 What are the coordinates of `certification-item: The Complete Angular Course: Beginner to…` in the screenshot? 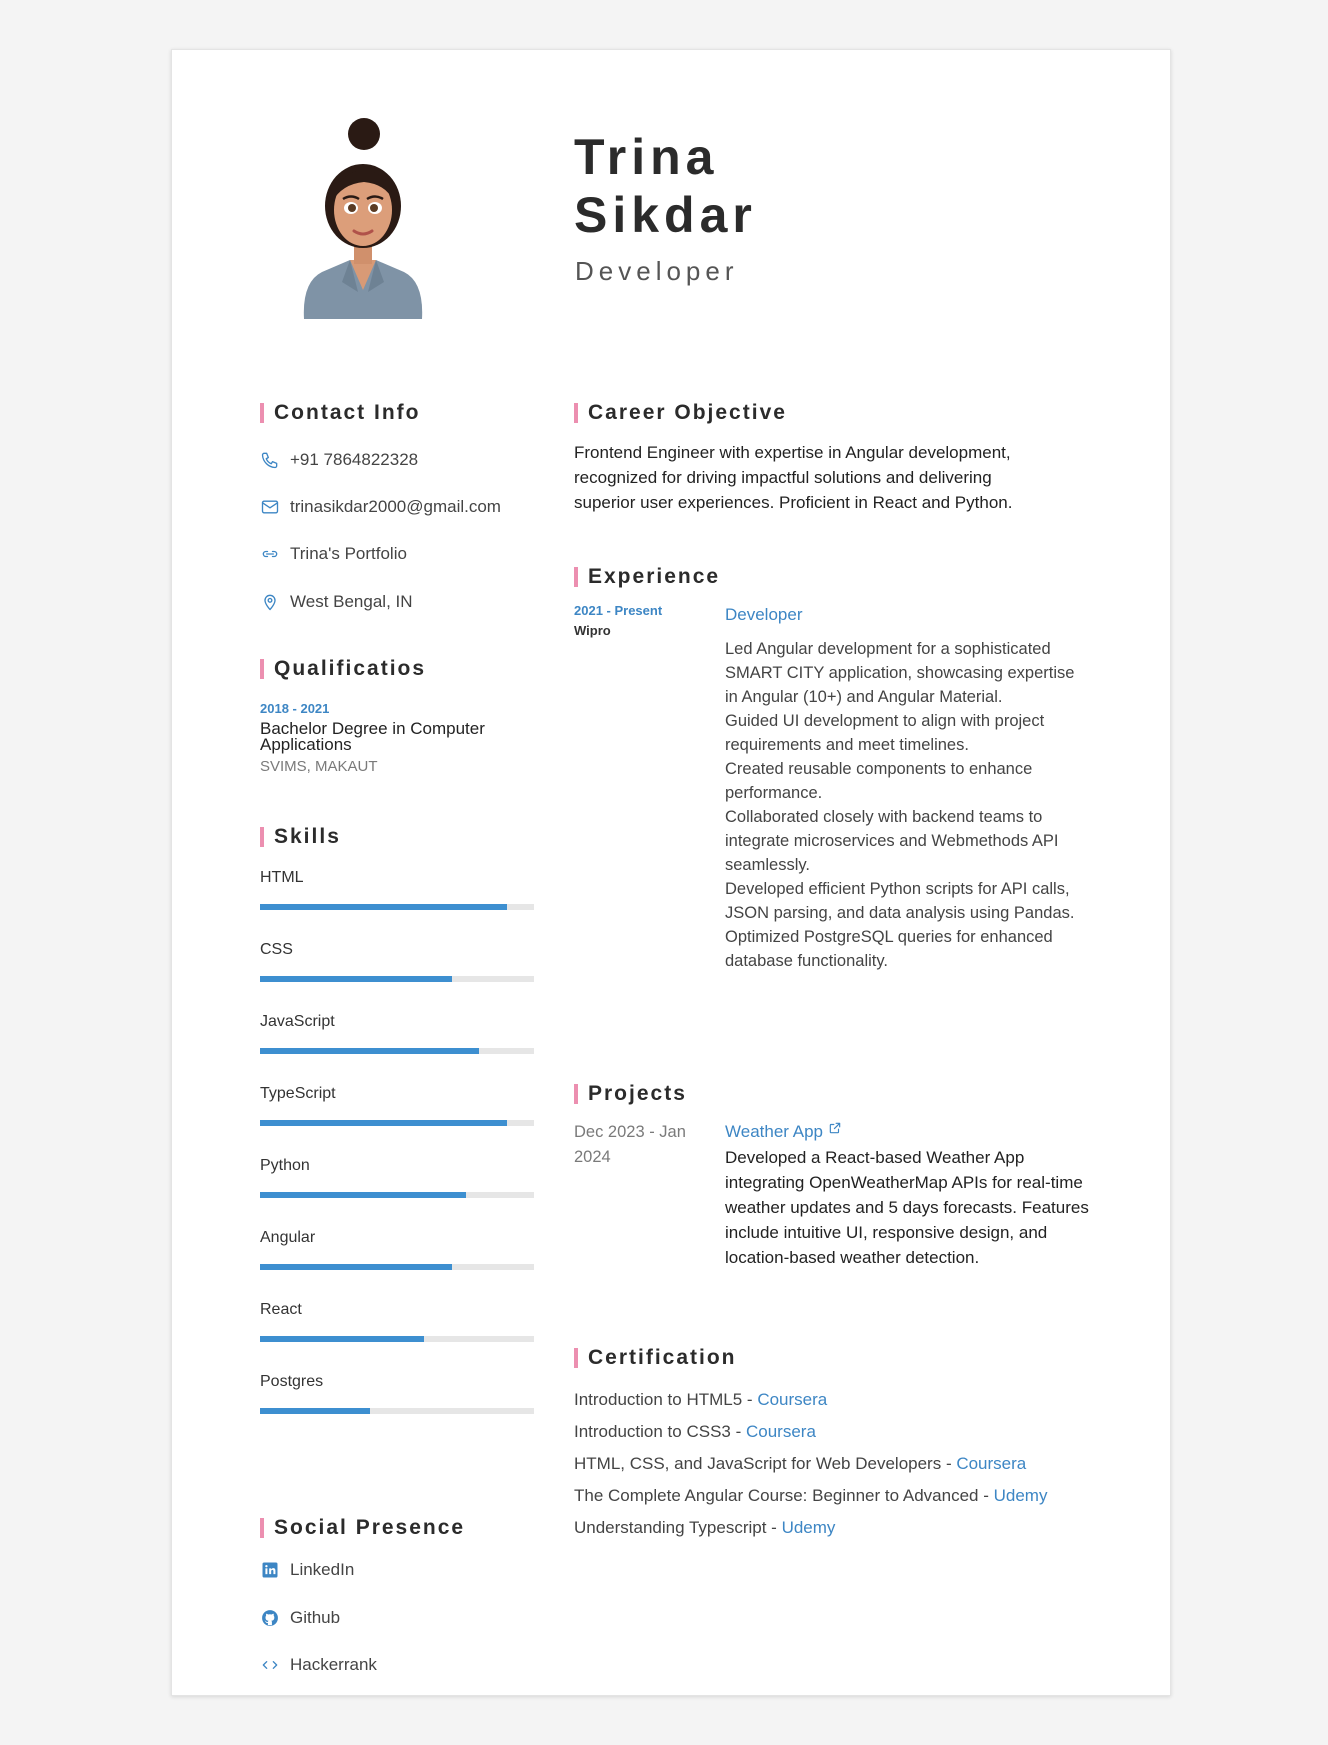 It's located at (810, 1496).